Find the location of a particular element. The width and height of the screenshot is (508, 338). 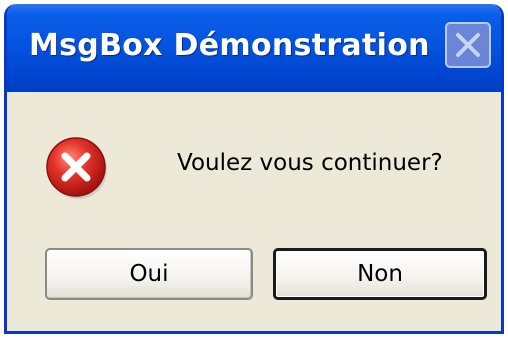

close-button is located at coordinates (468, 45).